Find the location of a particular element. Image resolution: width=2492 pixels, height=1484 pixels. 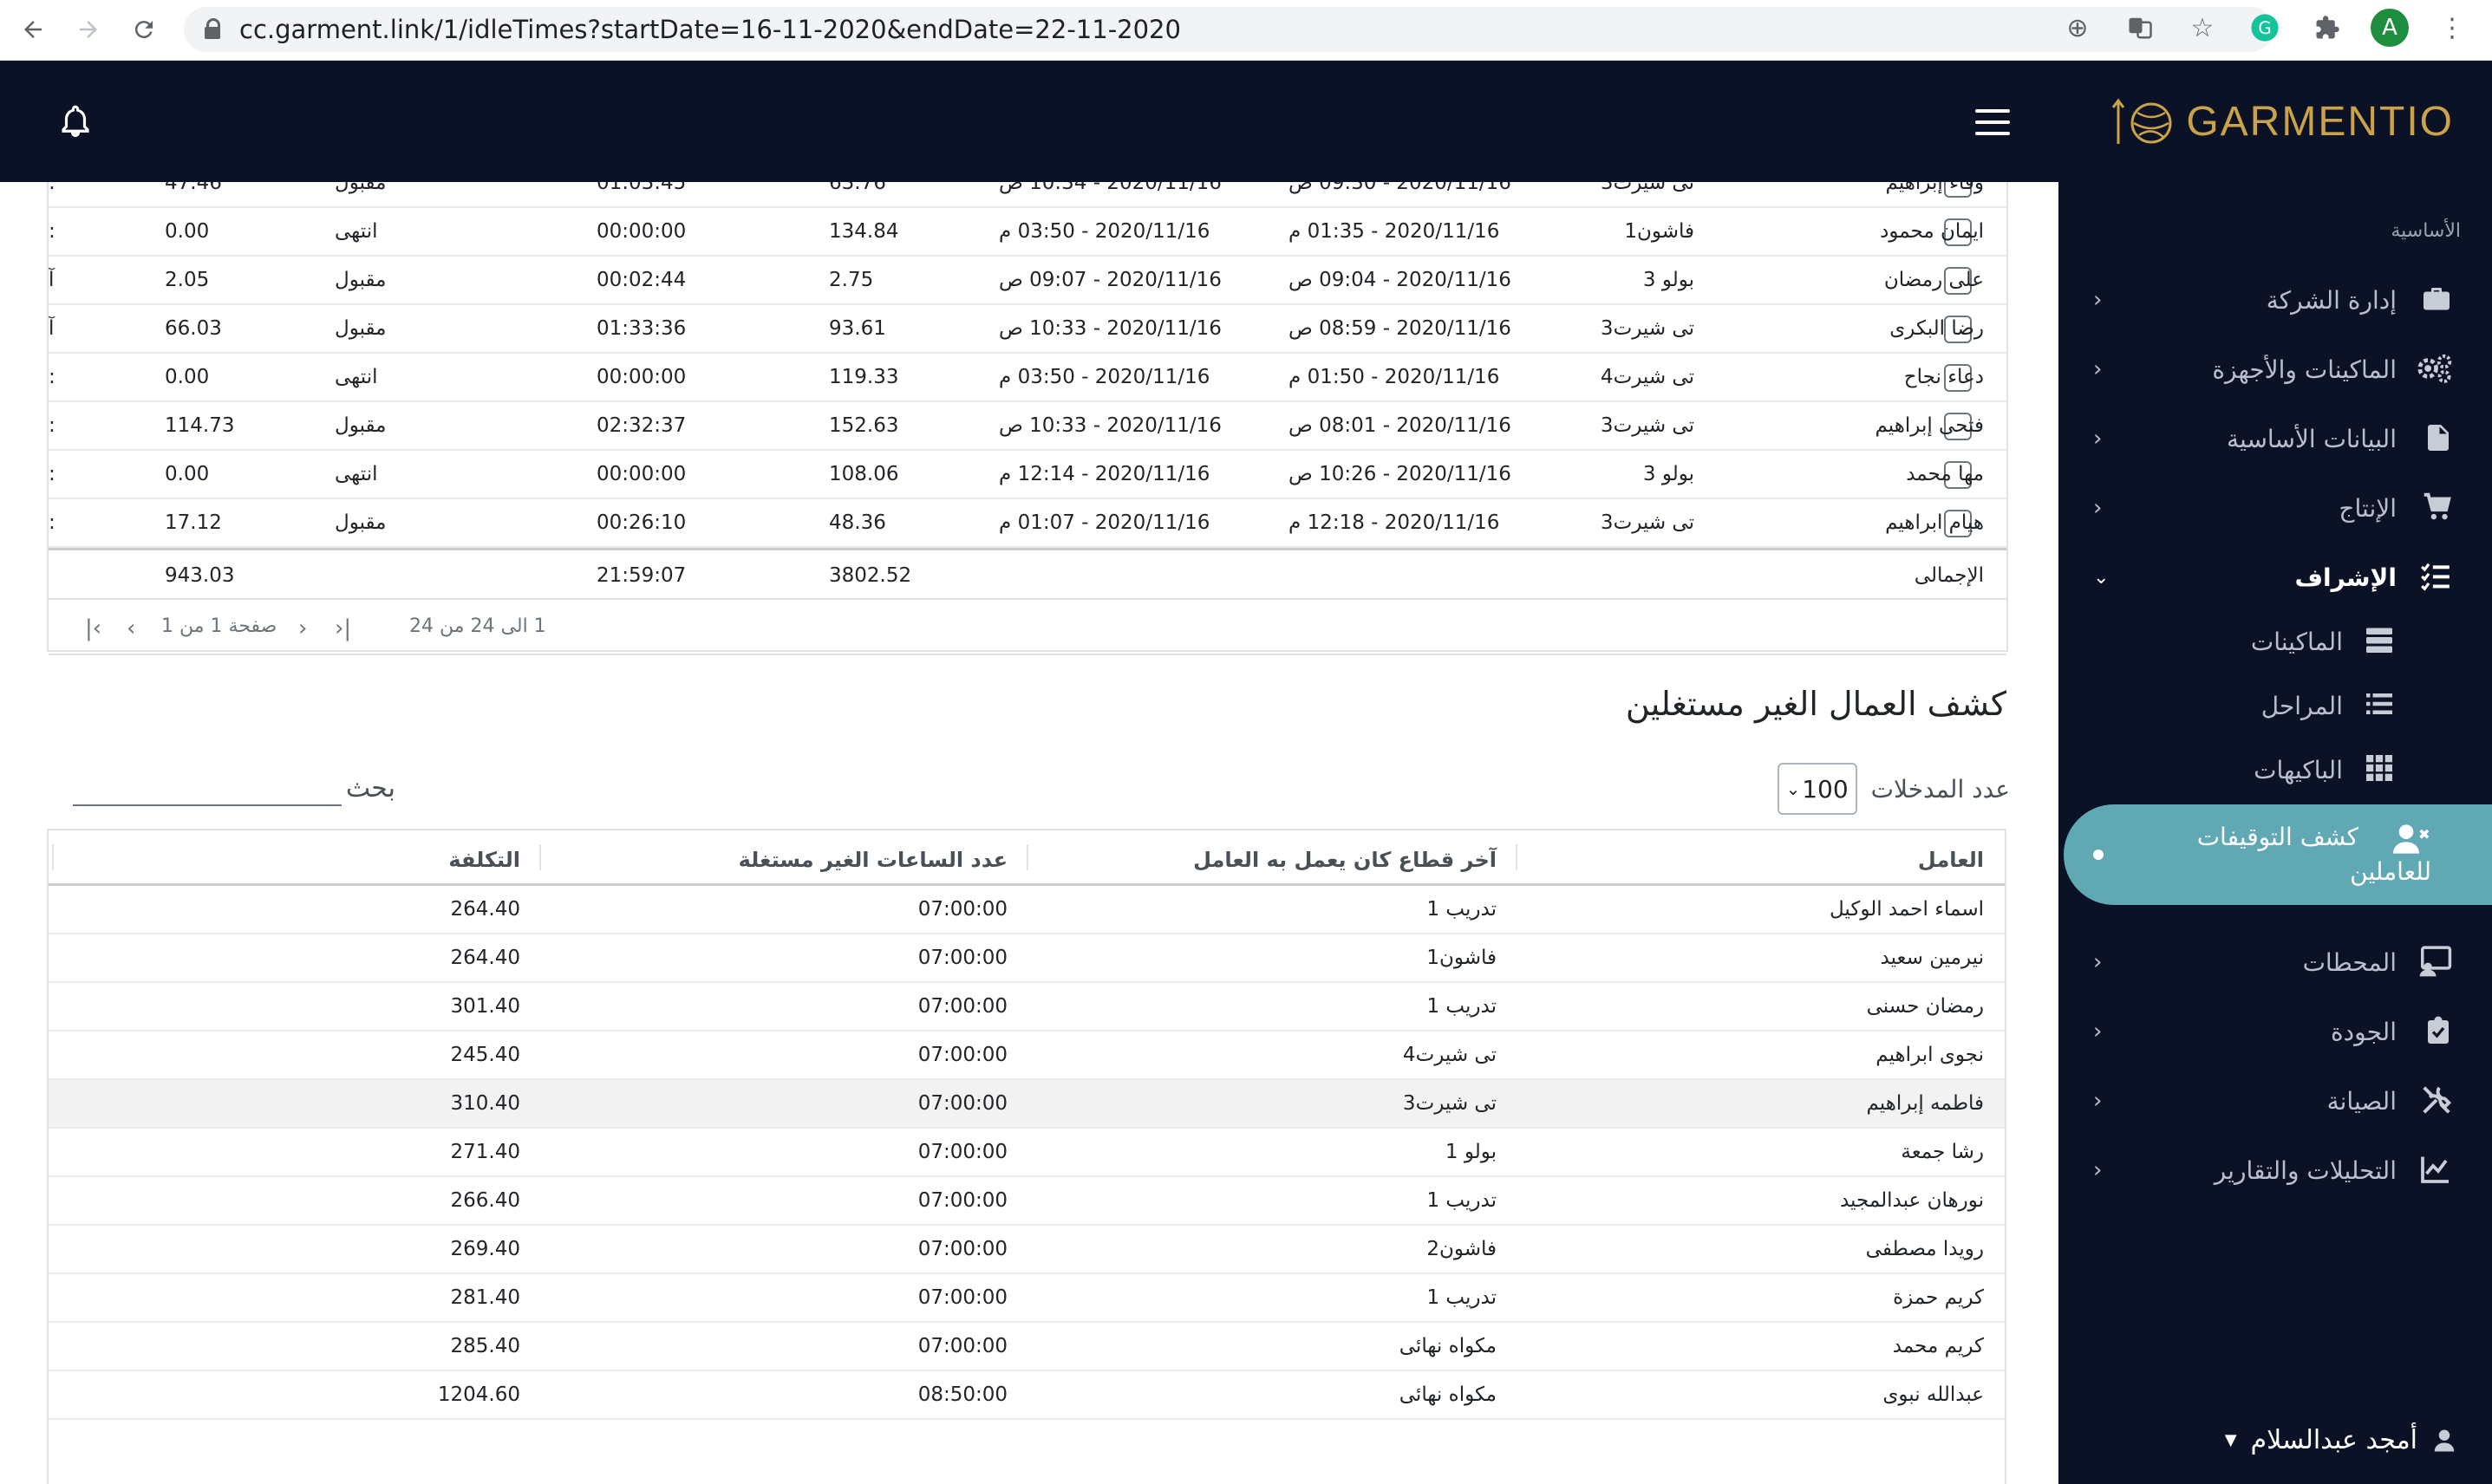

logo: GARMENTIO is located at coordinates (2282, 121).